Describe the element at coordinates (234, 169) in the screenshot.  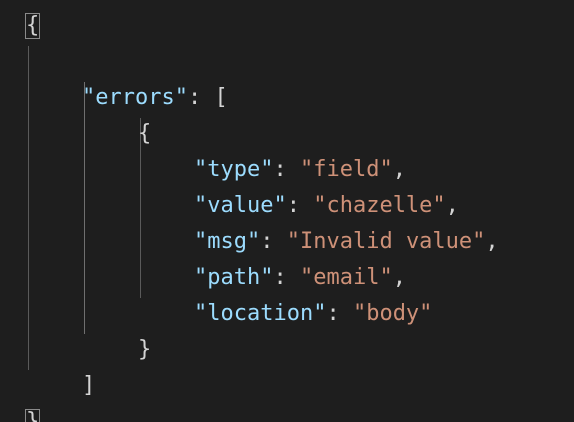
I see `json-key: "type"` at that location.